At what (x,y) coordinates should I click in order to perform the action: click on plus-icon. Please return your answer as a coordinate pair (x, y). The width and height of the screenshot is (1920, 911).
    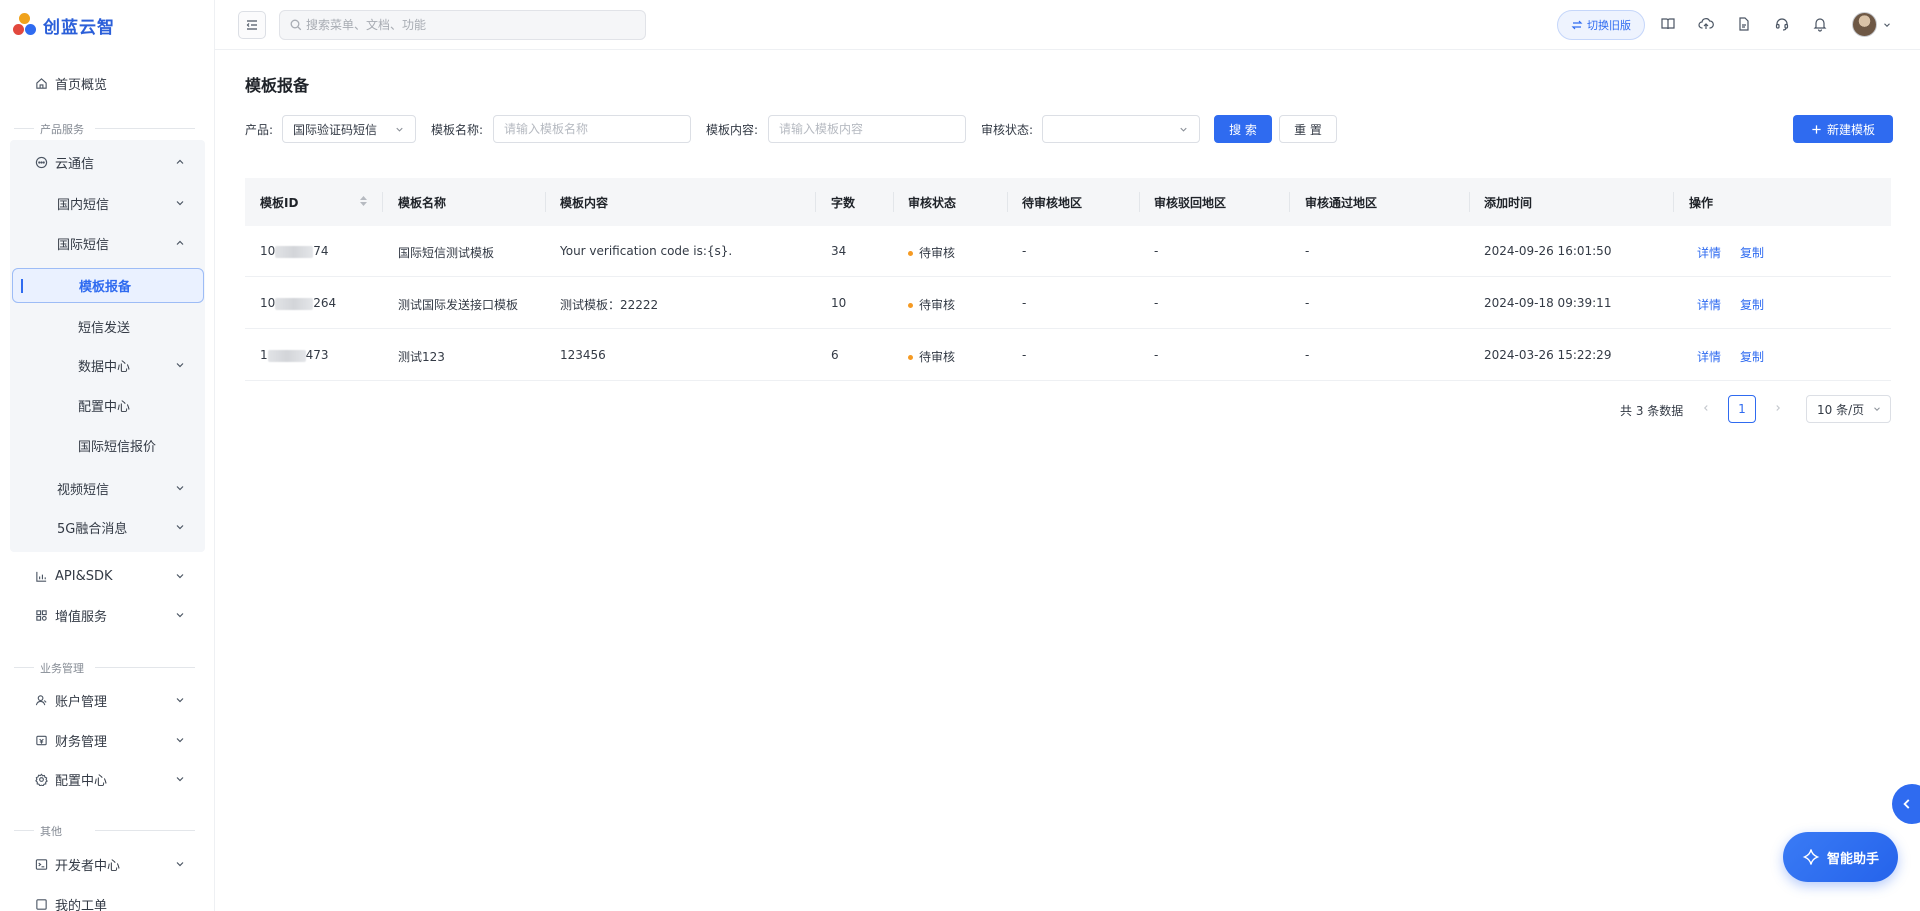
    Looking at the image, I should click on (1816, 129).